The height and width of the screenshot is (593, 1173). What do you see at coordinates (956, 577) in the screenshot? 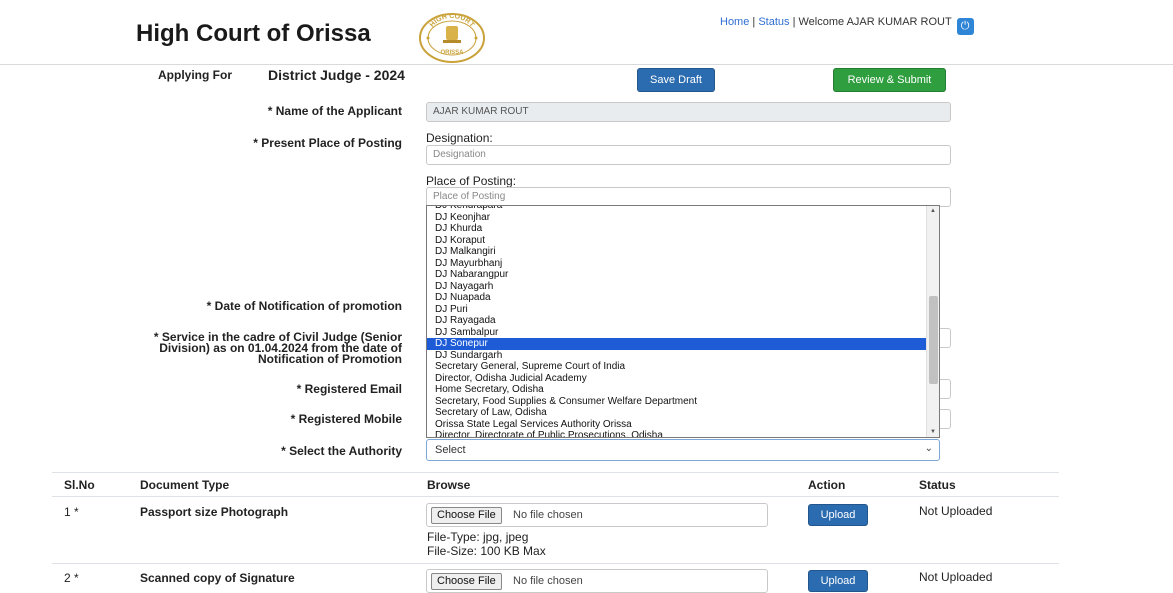
I see `row-2-status: Not Uploaded` at bounding box center [956, 577].